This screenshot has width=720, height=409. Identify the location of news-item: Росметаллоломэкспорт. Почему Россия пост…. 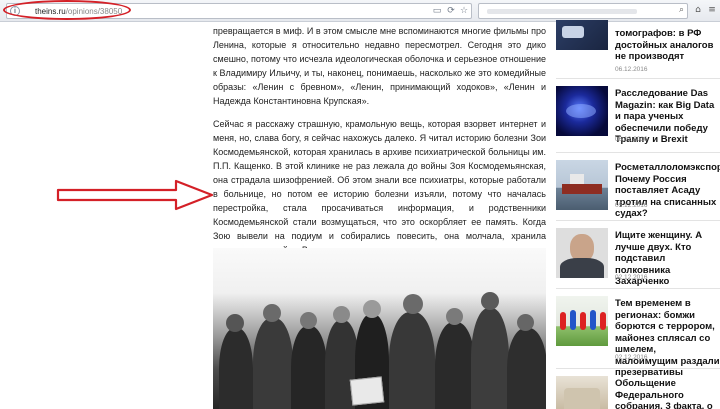
(638, 190).